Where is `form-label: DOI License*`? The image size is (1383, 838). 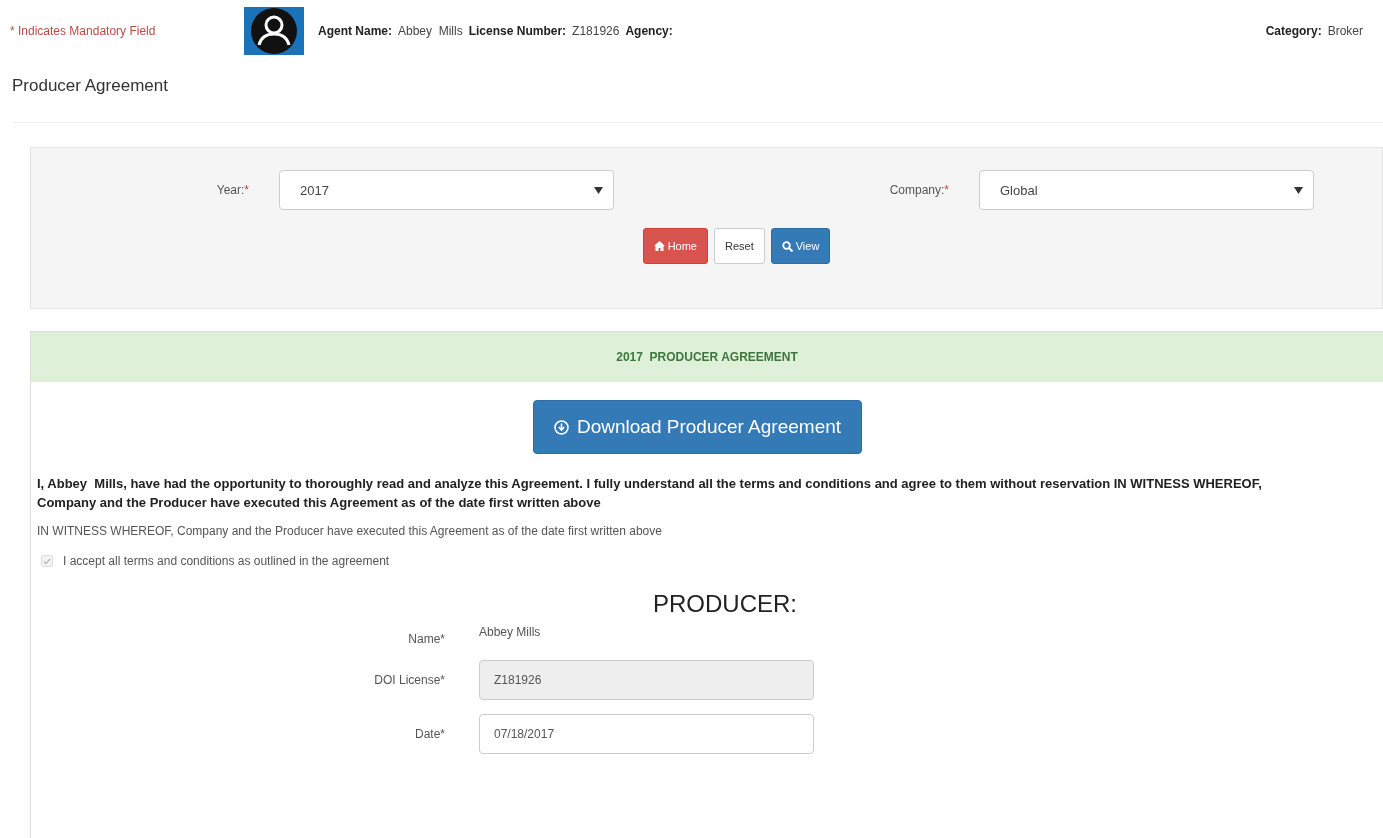 form-label: DOI License* is located at coordinates (409, 680).